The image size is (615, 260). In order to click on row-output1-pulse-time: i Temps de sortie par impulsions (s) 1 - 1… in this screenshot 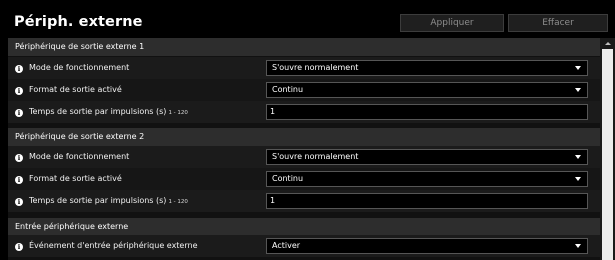, I will do `click(304, 112)`.